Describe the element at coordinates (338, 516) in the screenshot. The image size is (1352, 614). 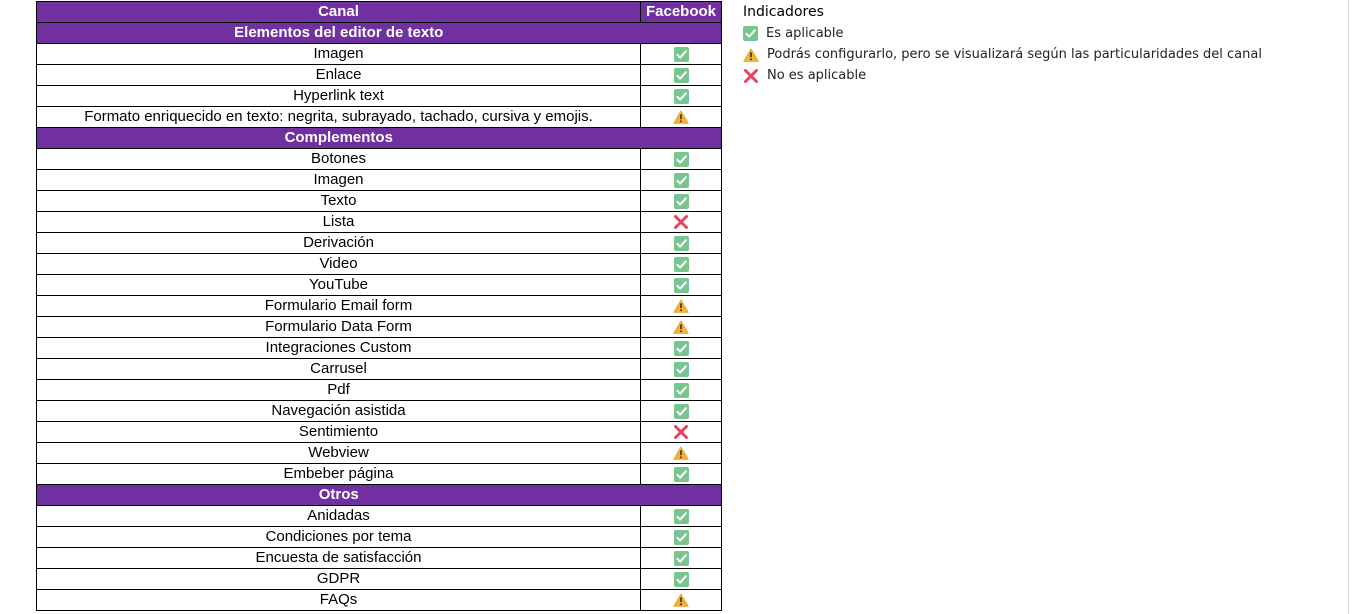
I see `feature-label: Anidadas` at that location.